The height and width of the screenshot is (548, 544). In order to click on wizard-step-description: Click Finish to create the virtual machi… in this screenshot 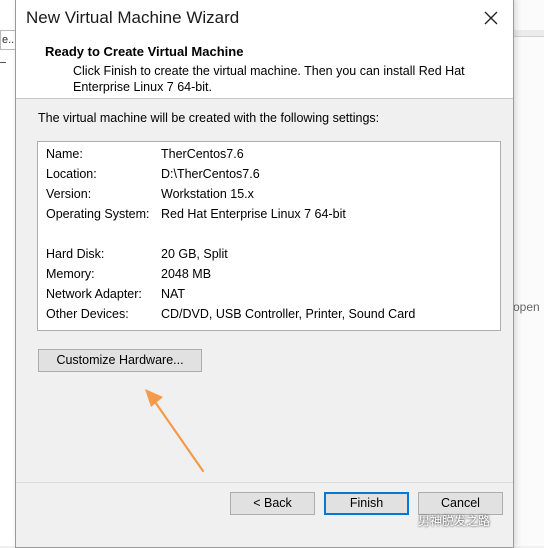, I will do `click(269, 79)`.